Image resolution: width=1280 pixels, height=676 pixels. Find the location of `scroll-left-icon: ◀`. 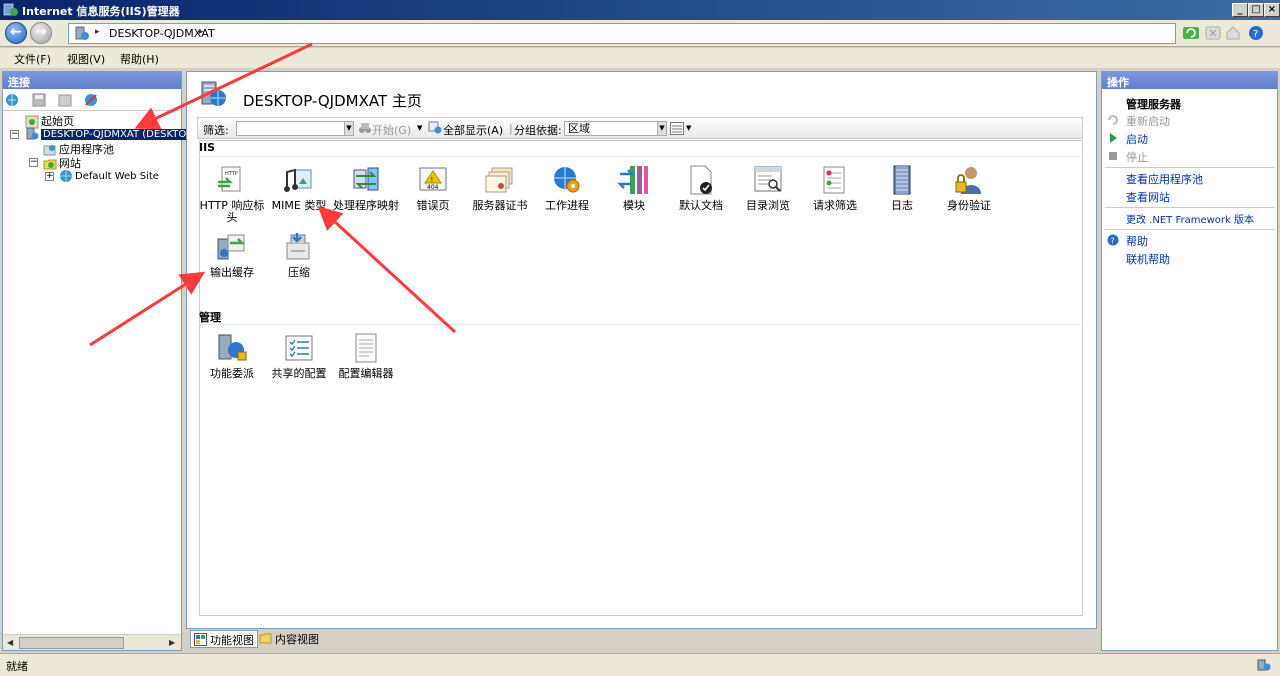

scroll-left-icon: ◀ is located at coordinates (10, 642).